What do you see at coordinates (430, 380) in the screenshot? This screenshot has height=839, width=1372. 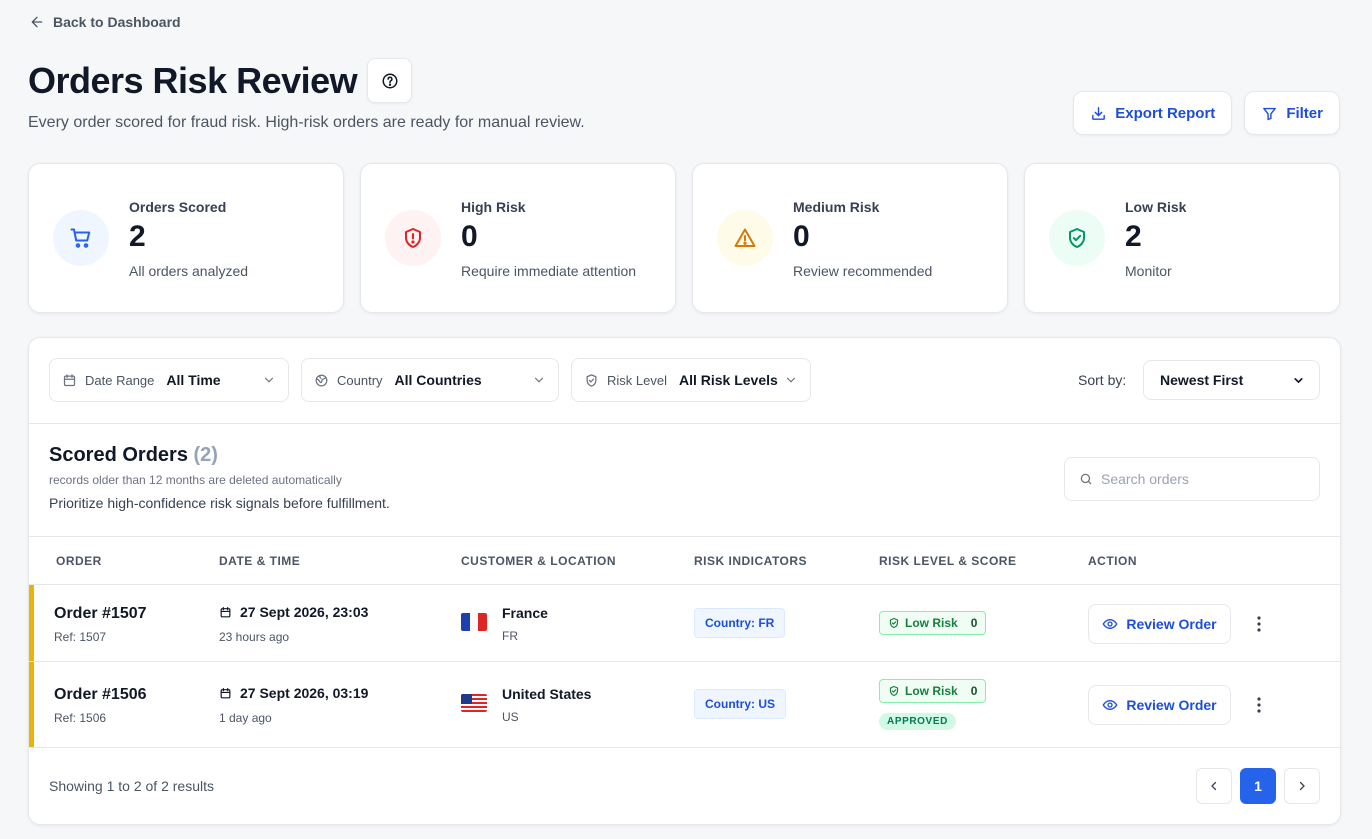 I see `country-dropdown: Country All Countries` at bounding box center [430, 380].